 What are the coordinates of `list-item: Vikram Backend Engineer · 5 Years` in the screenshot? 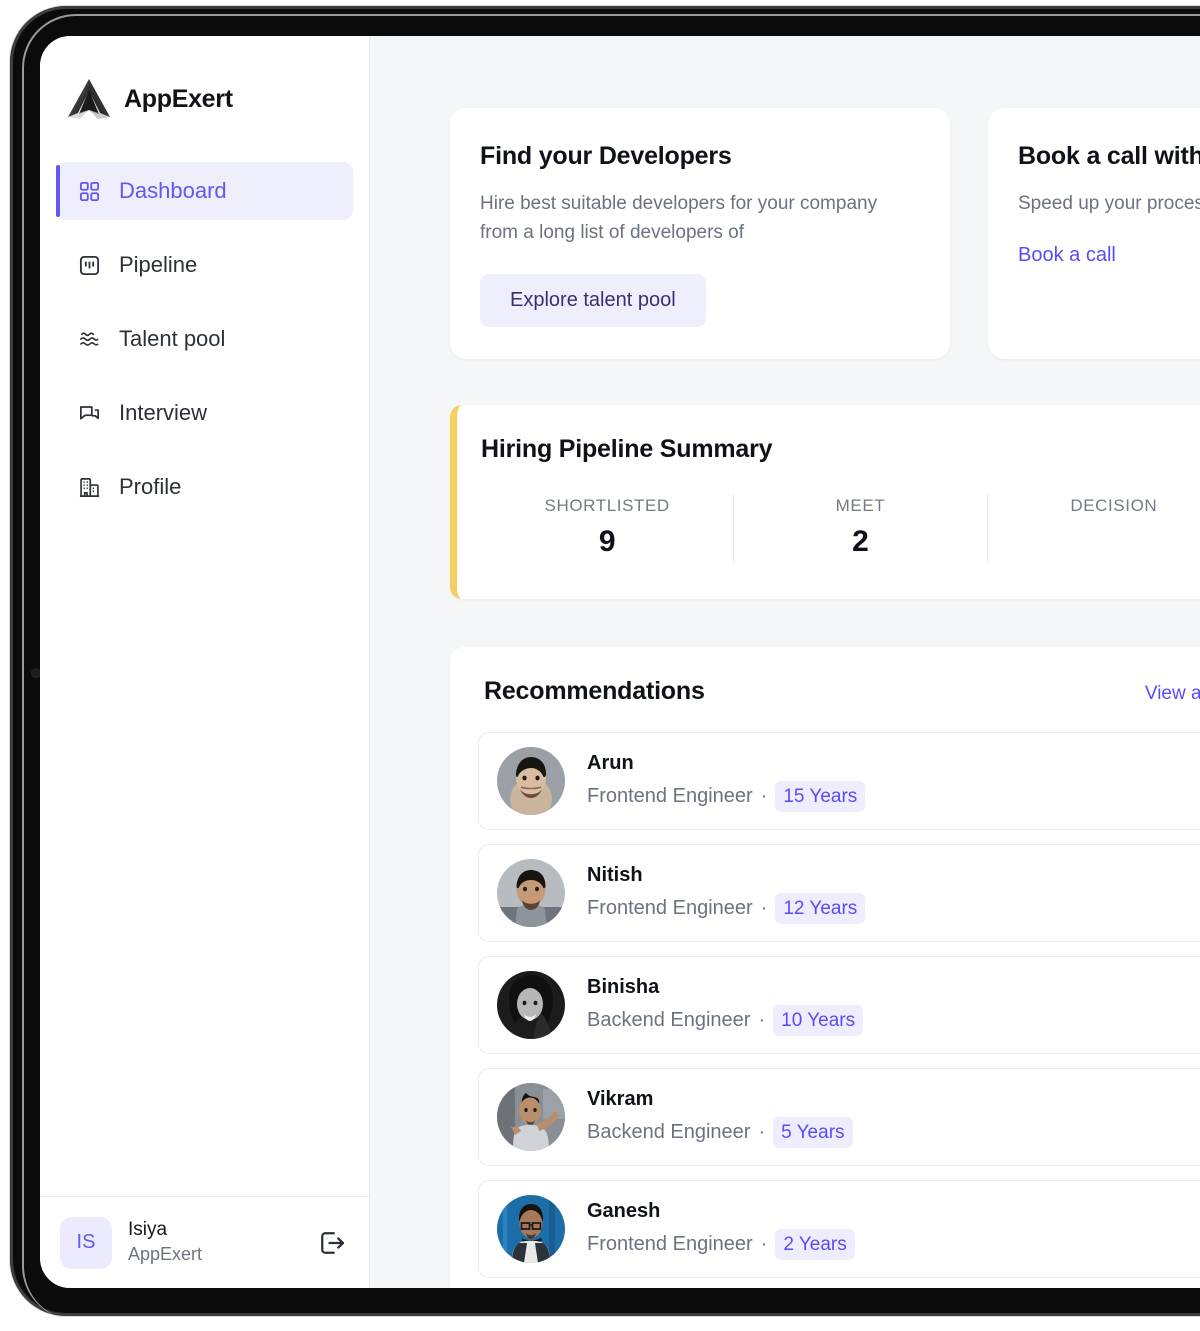 It's located at (839, 1116).